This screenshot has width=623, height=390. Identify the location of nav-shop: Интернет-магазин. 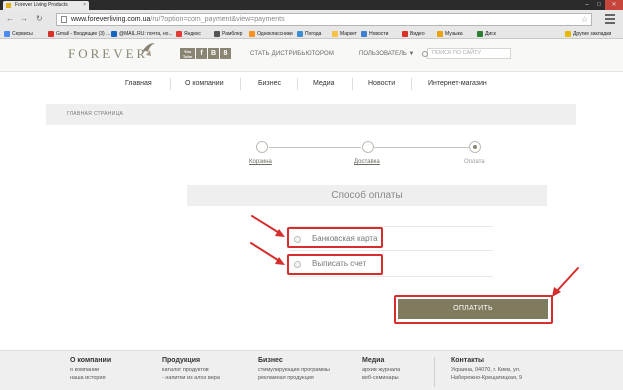
(457, 83).